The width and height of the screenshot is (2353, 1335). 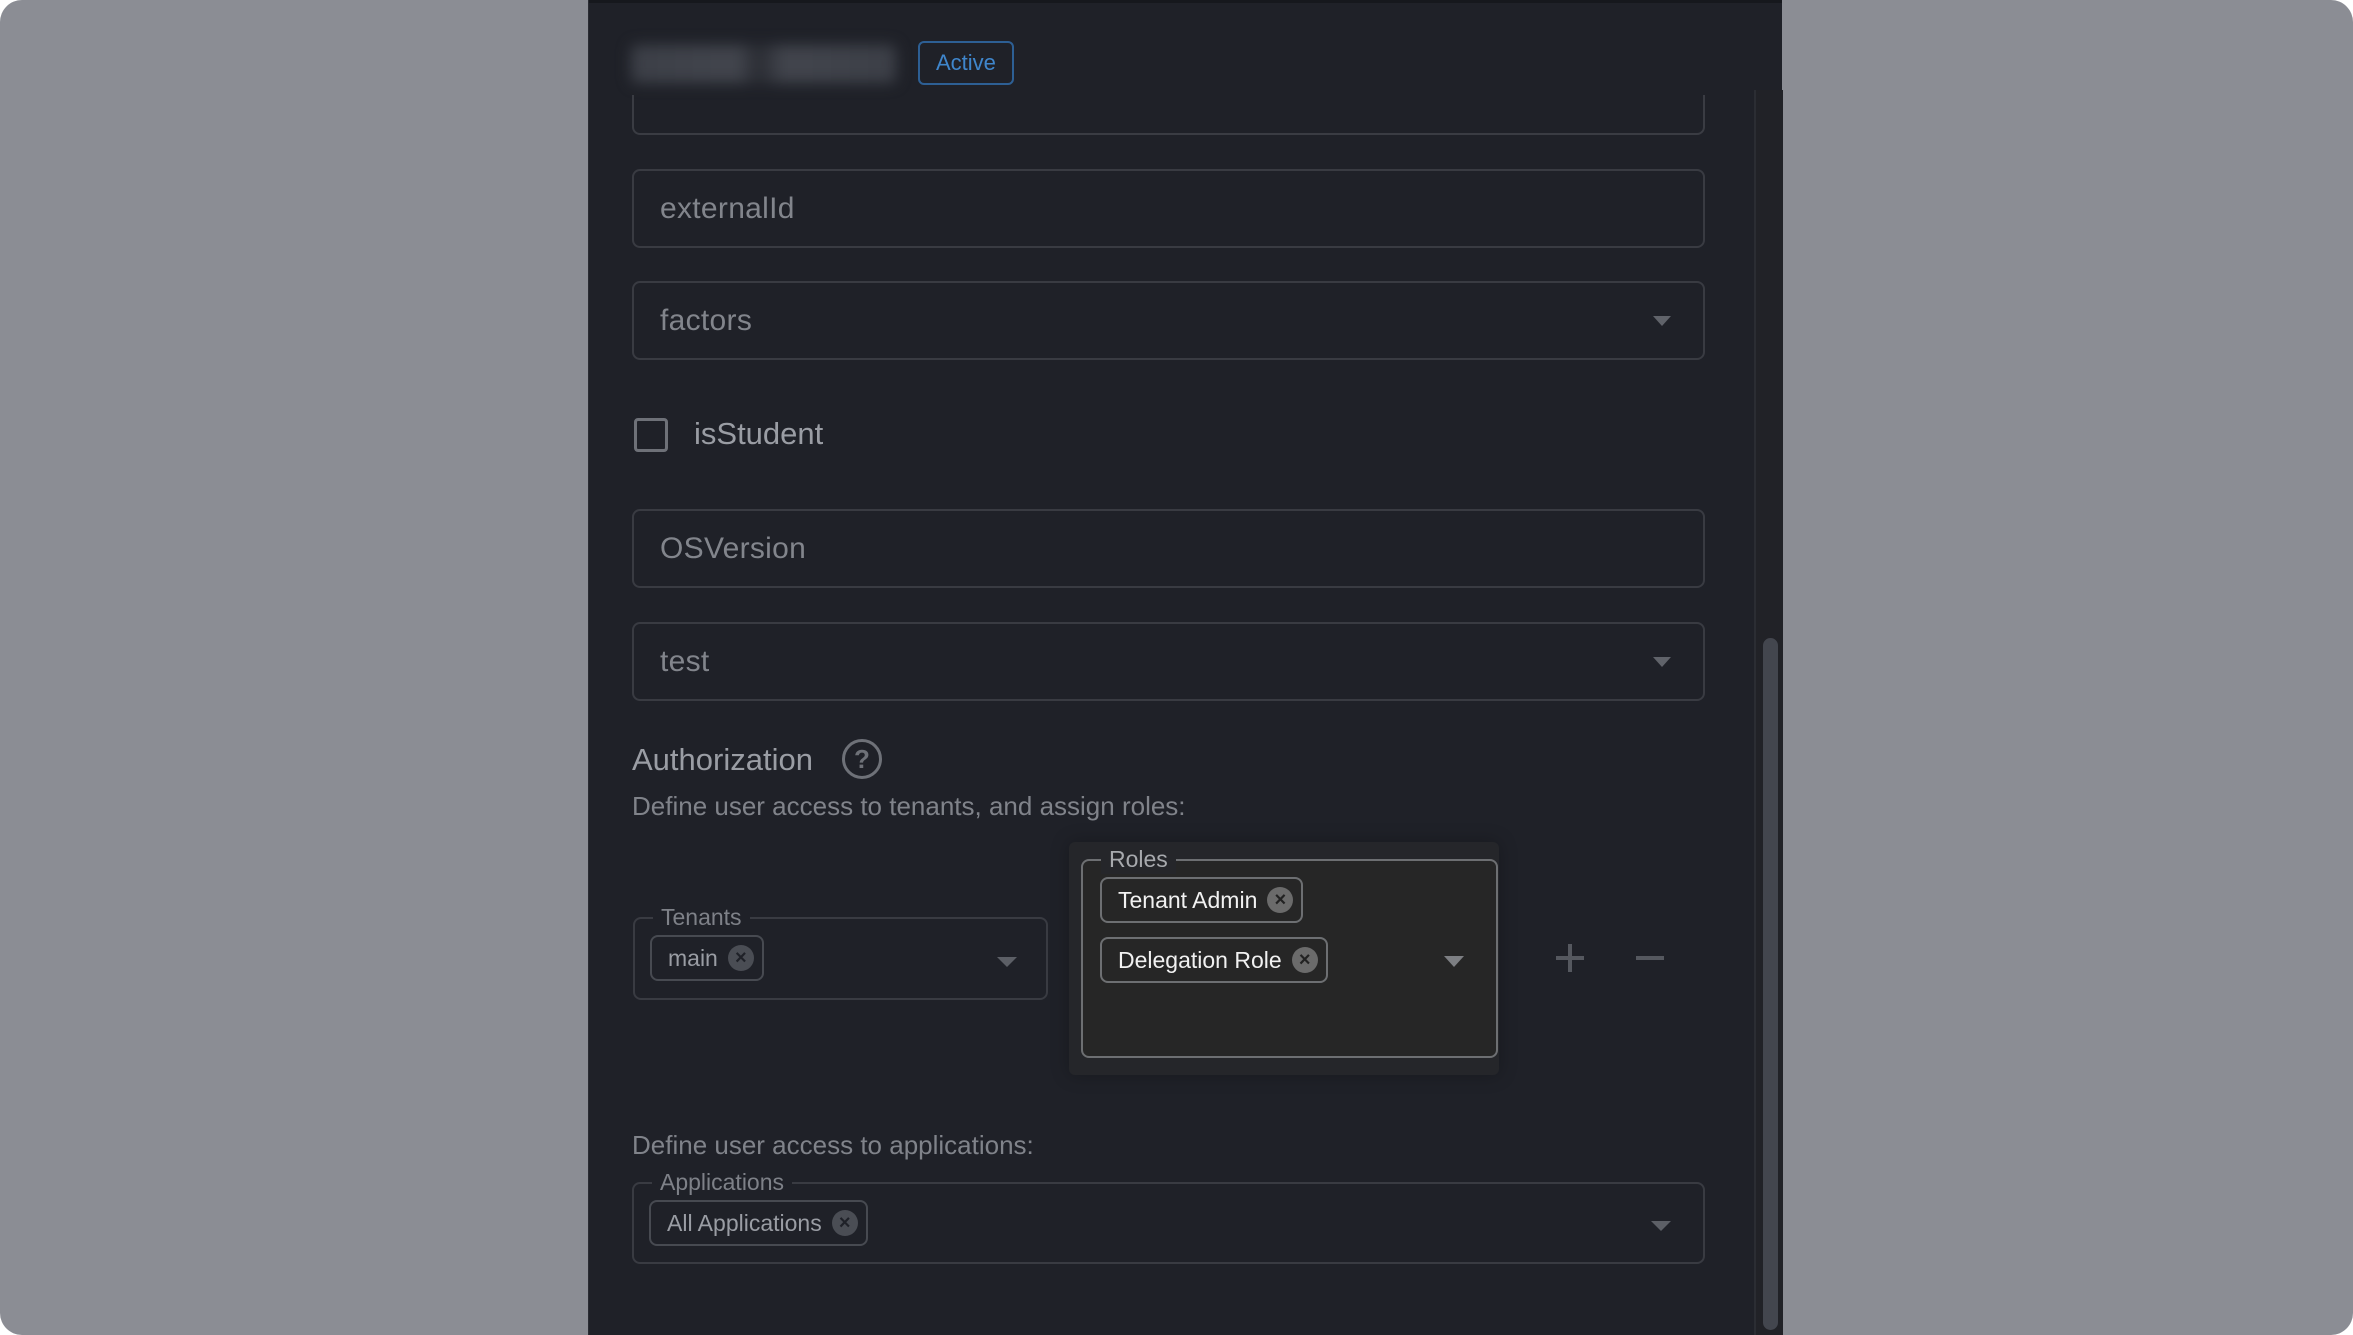 I want to click on role-chip: Delegation Role ×, so click(x=1214, y=960).